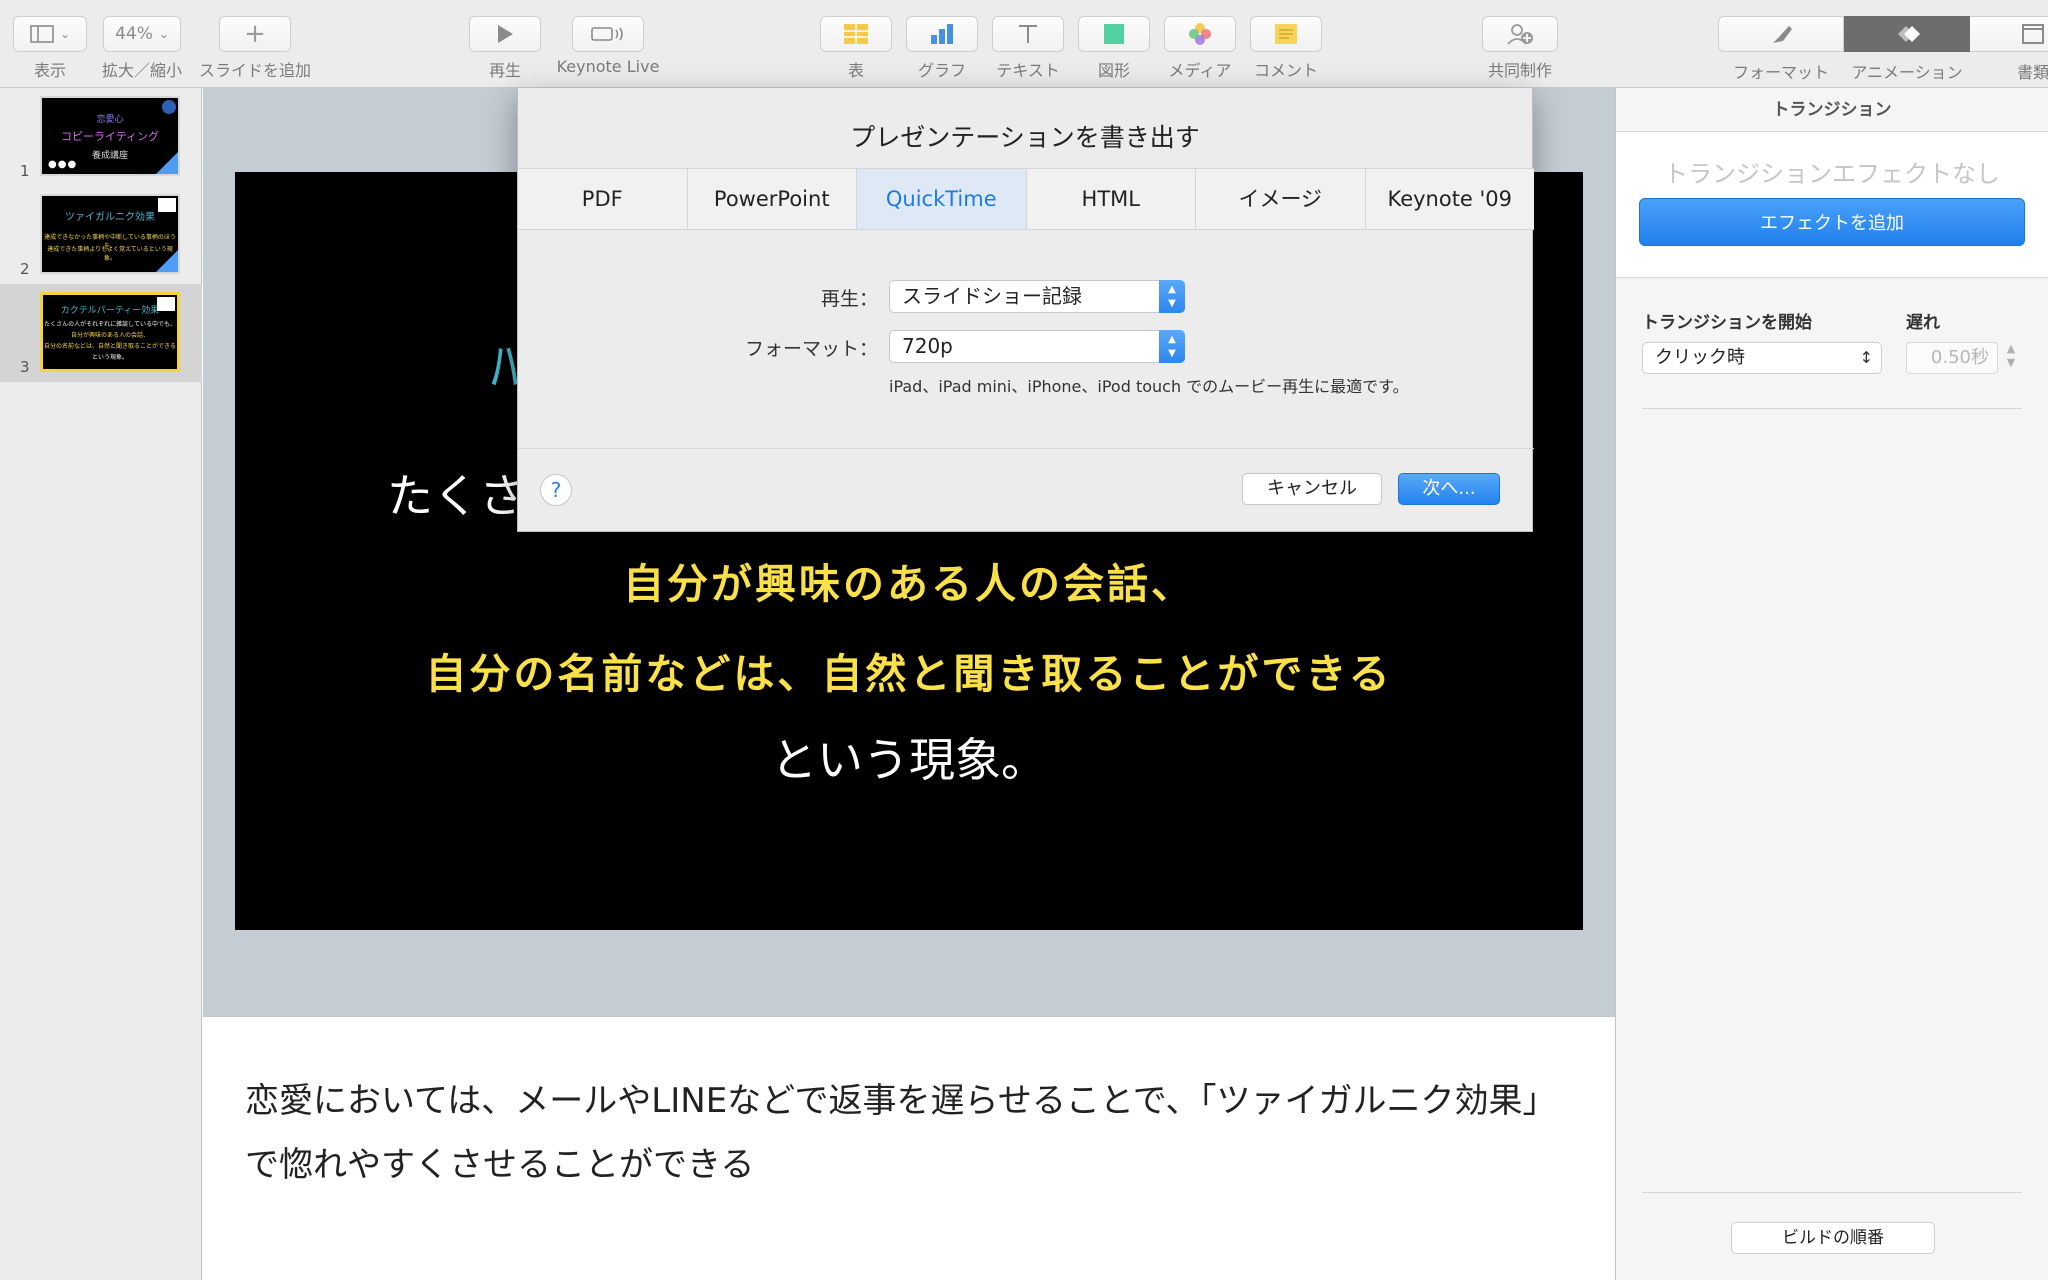 The width and height of the screenshot is (2048, 1280). I want to click on media-label: メディア, so click(1200, 70).